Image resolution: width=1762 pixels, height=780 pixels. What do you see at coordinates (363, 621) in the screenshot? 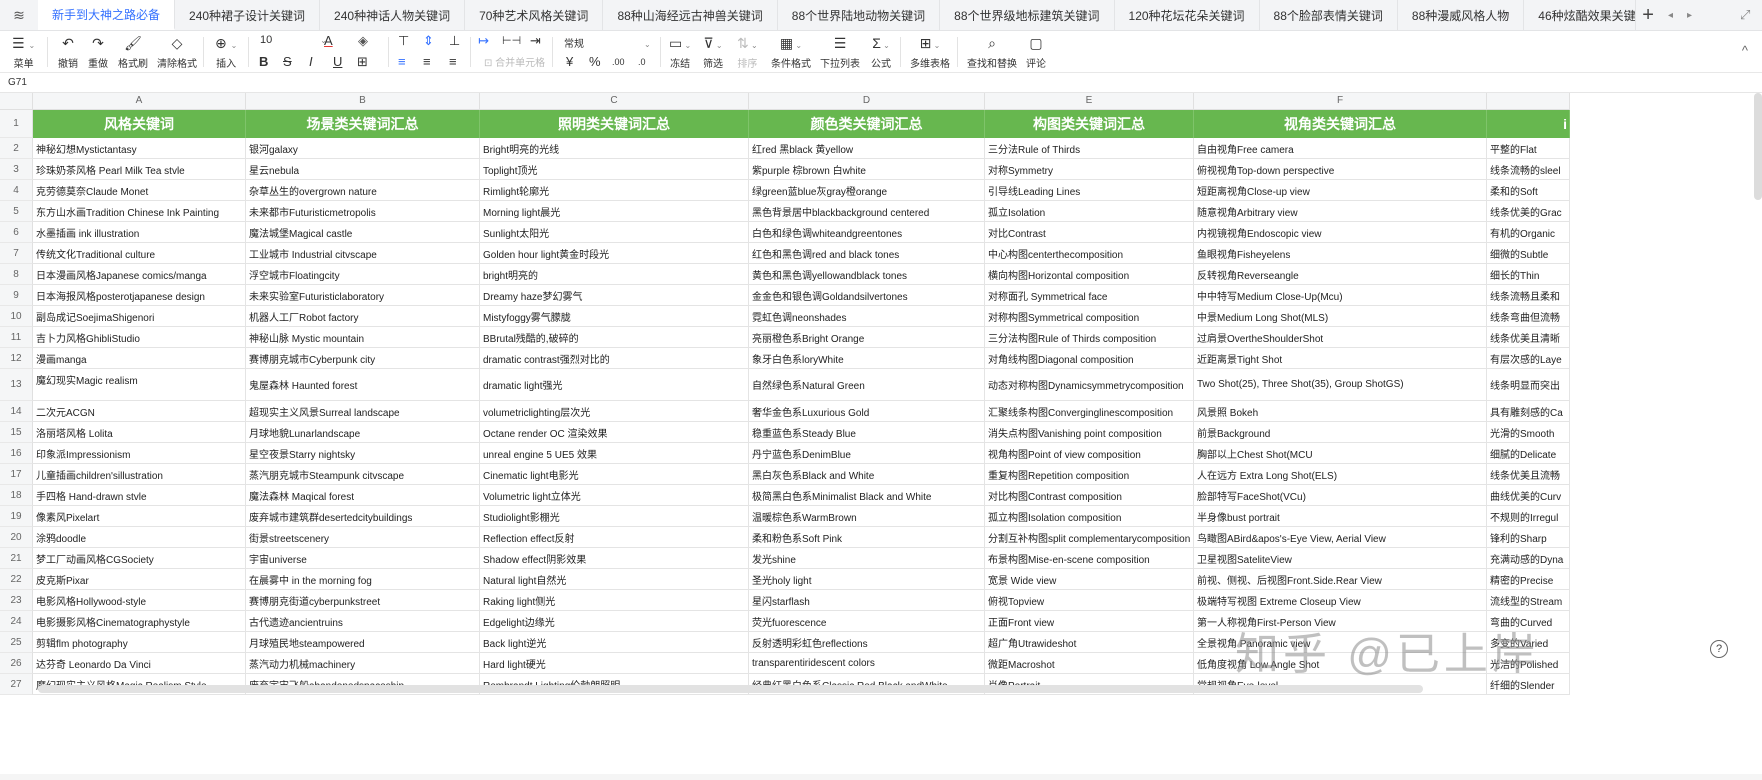
I see `table-cell: 古代遗迹ancientruins` at bounding box center [363, 621].